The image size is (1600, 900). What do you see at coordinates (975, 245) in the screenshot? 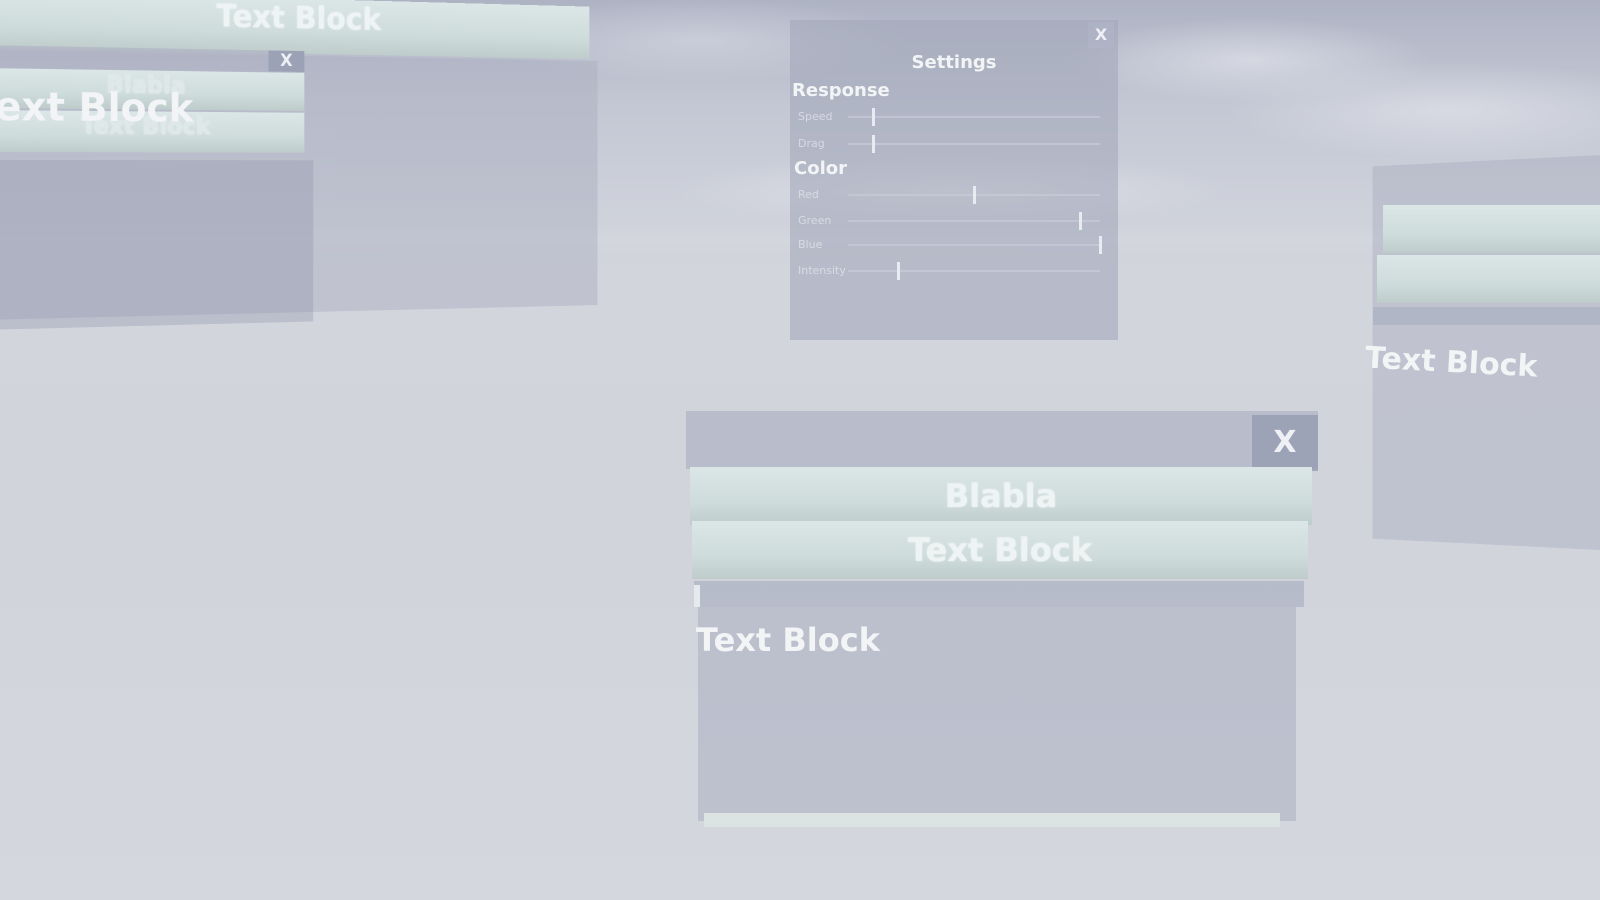
I see `blue-slider-track` at bounding box center [975, 245].